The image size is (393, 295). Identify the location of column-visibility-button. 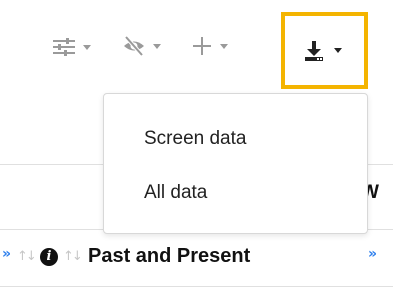
(141, 46).